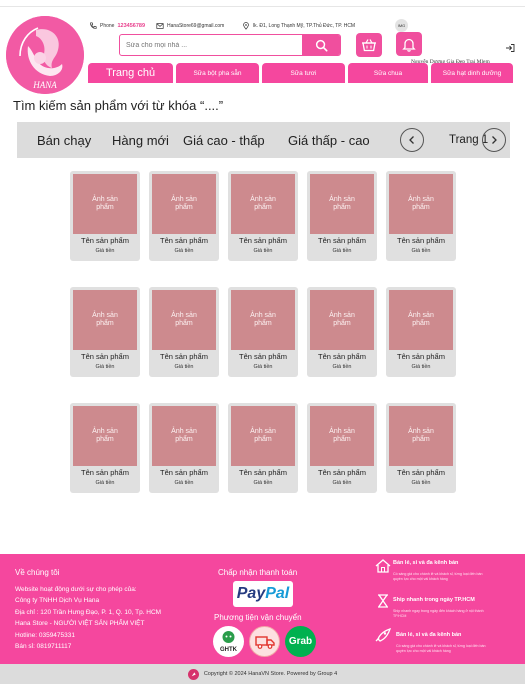 The height and width of the screenshot is (684, 525). I want to click on about-line: Website hoạt động dưới sự cho phép của:, so click(76, 589).